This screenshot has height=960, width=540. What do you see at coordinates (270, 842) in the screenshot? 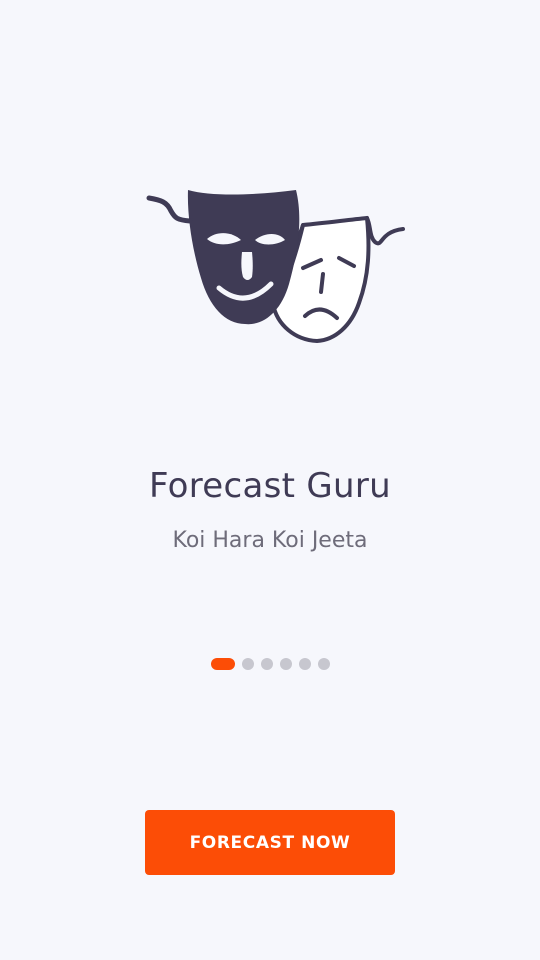
I see `forecast-now-button: FORECAST NOW` at bounding box center [270, 842].